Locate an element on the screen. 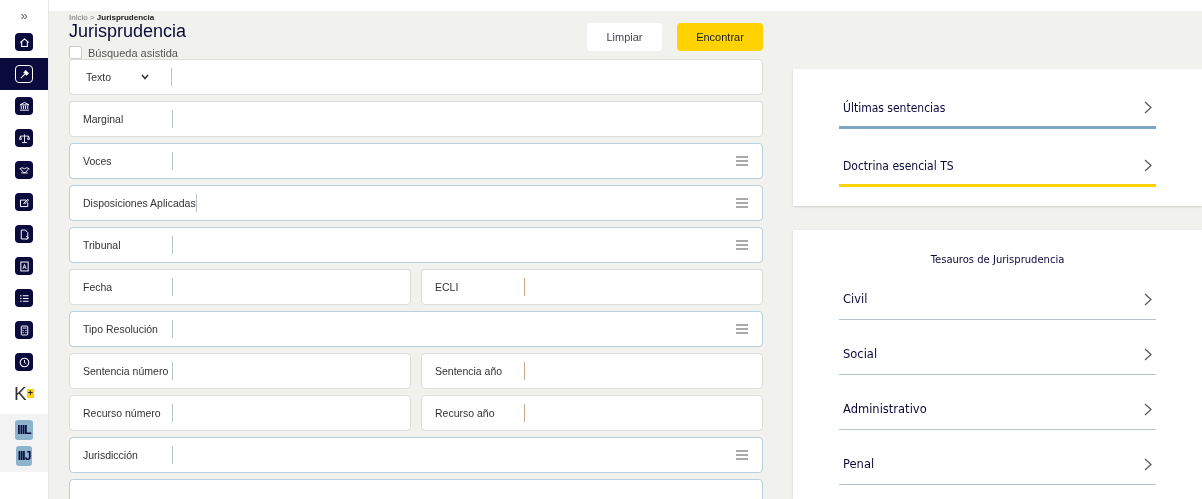  checkbox-label: Búsqueda asistida is located at coordinates (133, 52).